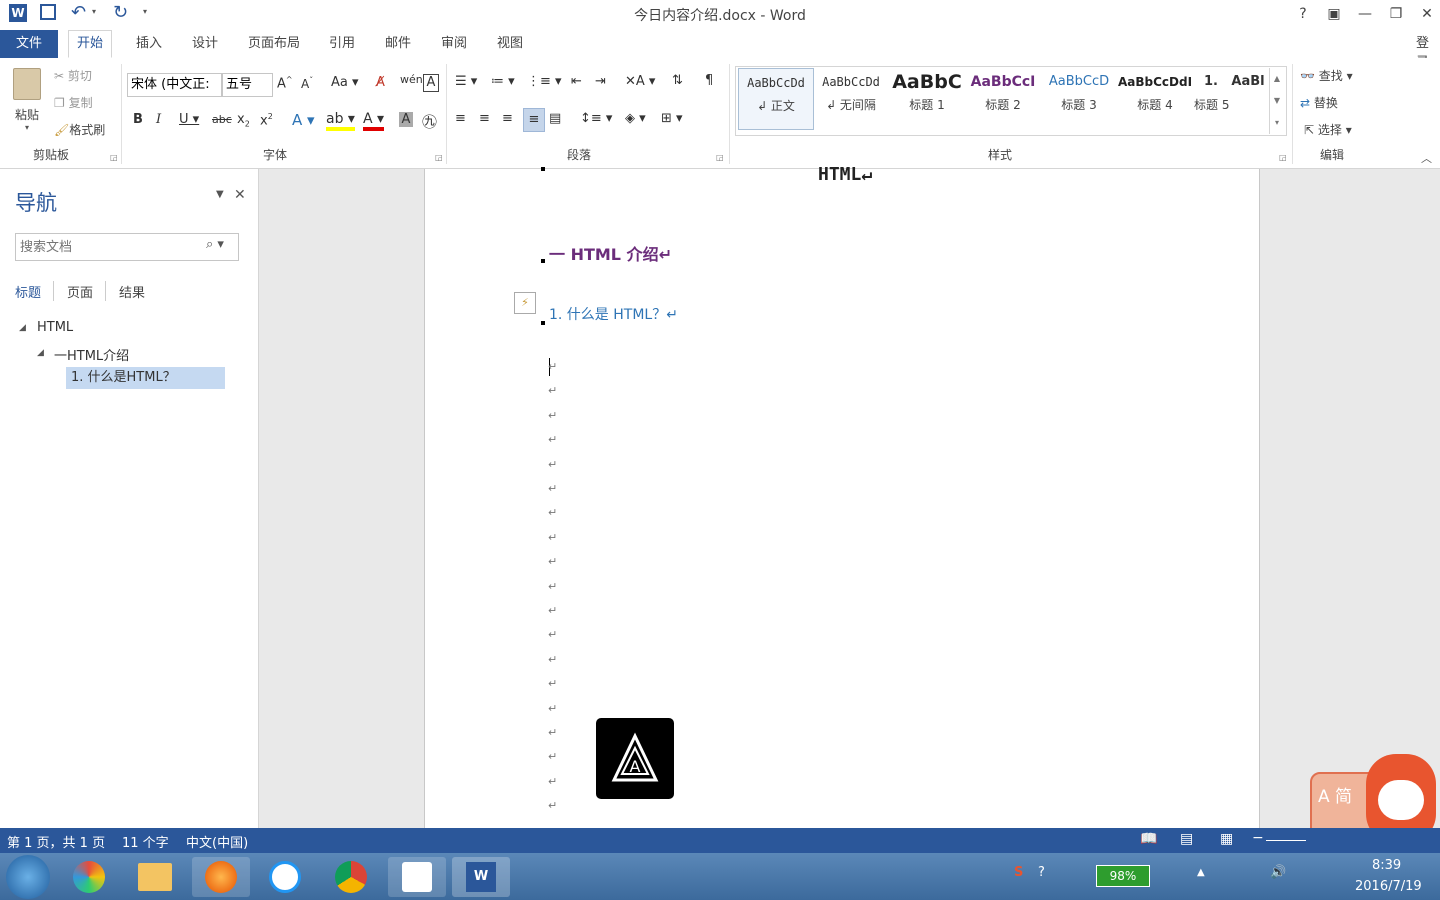  Describe the element at coordinates (1276, 101) in the screenshot. I see `styles-scroll: ▲ ▼ ▾` at that location.